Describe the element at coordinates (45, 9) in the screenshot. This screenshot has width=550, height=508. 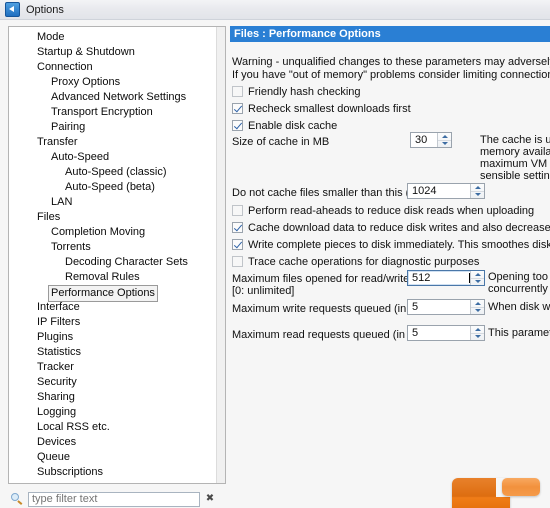
I see `window-title: Options` at that location.